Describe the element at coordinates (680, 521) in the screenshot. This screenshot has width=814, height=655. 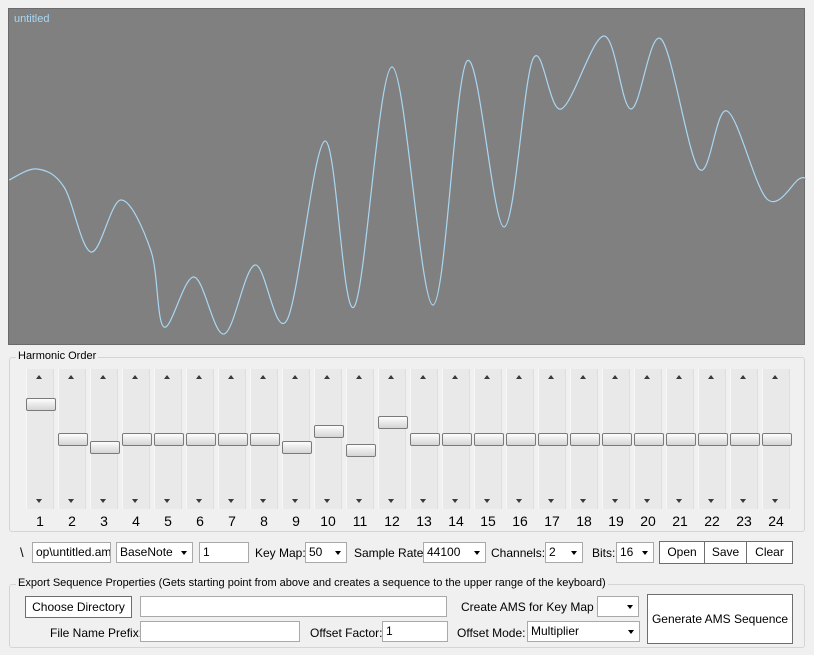
I see `harmonic-label: 21` at that location.